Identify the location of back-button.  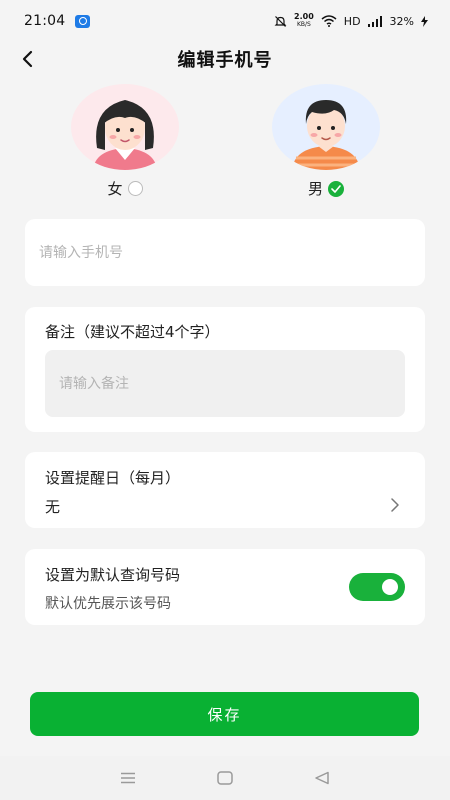
(27, 59).